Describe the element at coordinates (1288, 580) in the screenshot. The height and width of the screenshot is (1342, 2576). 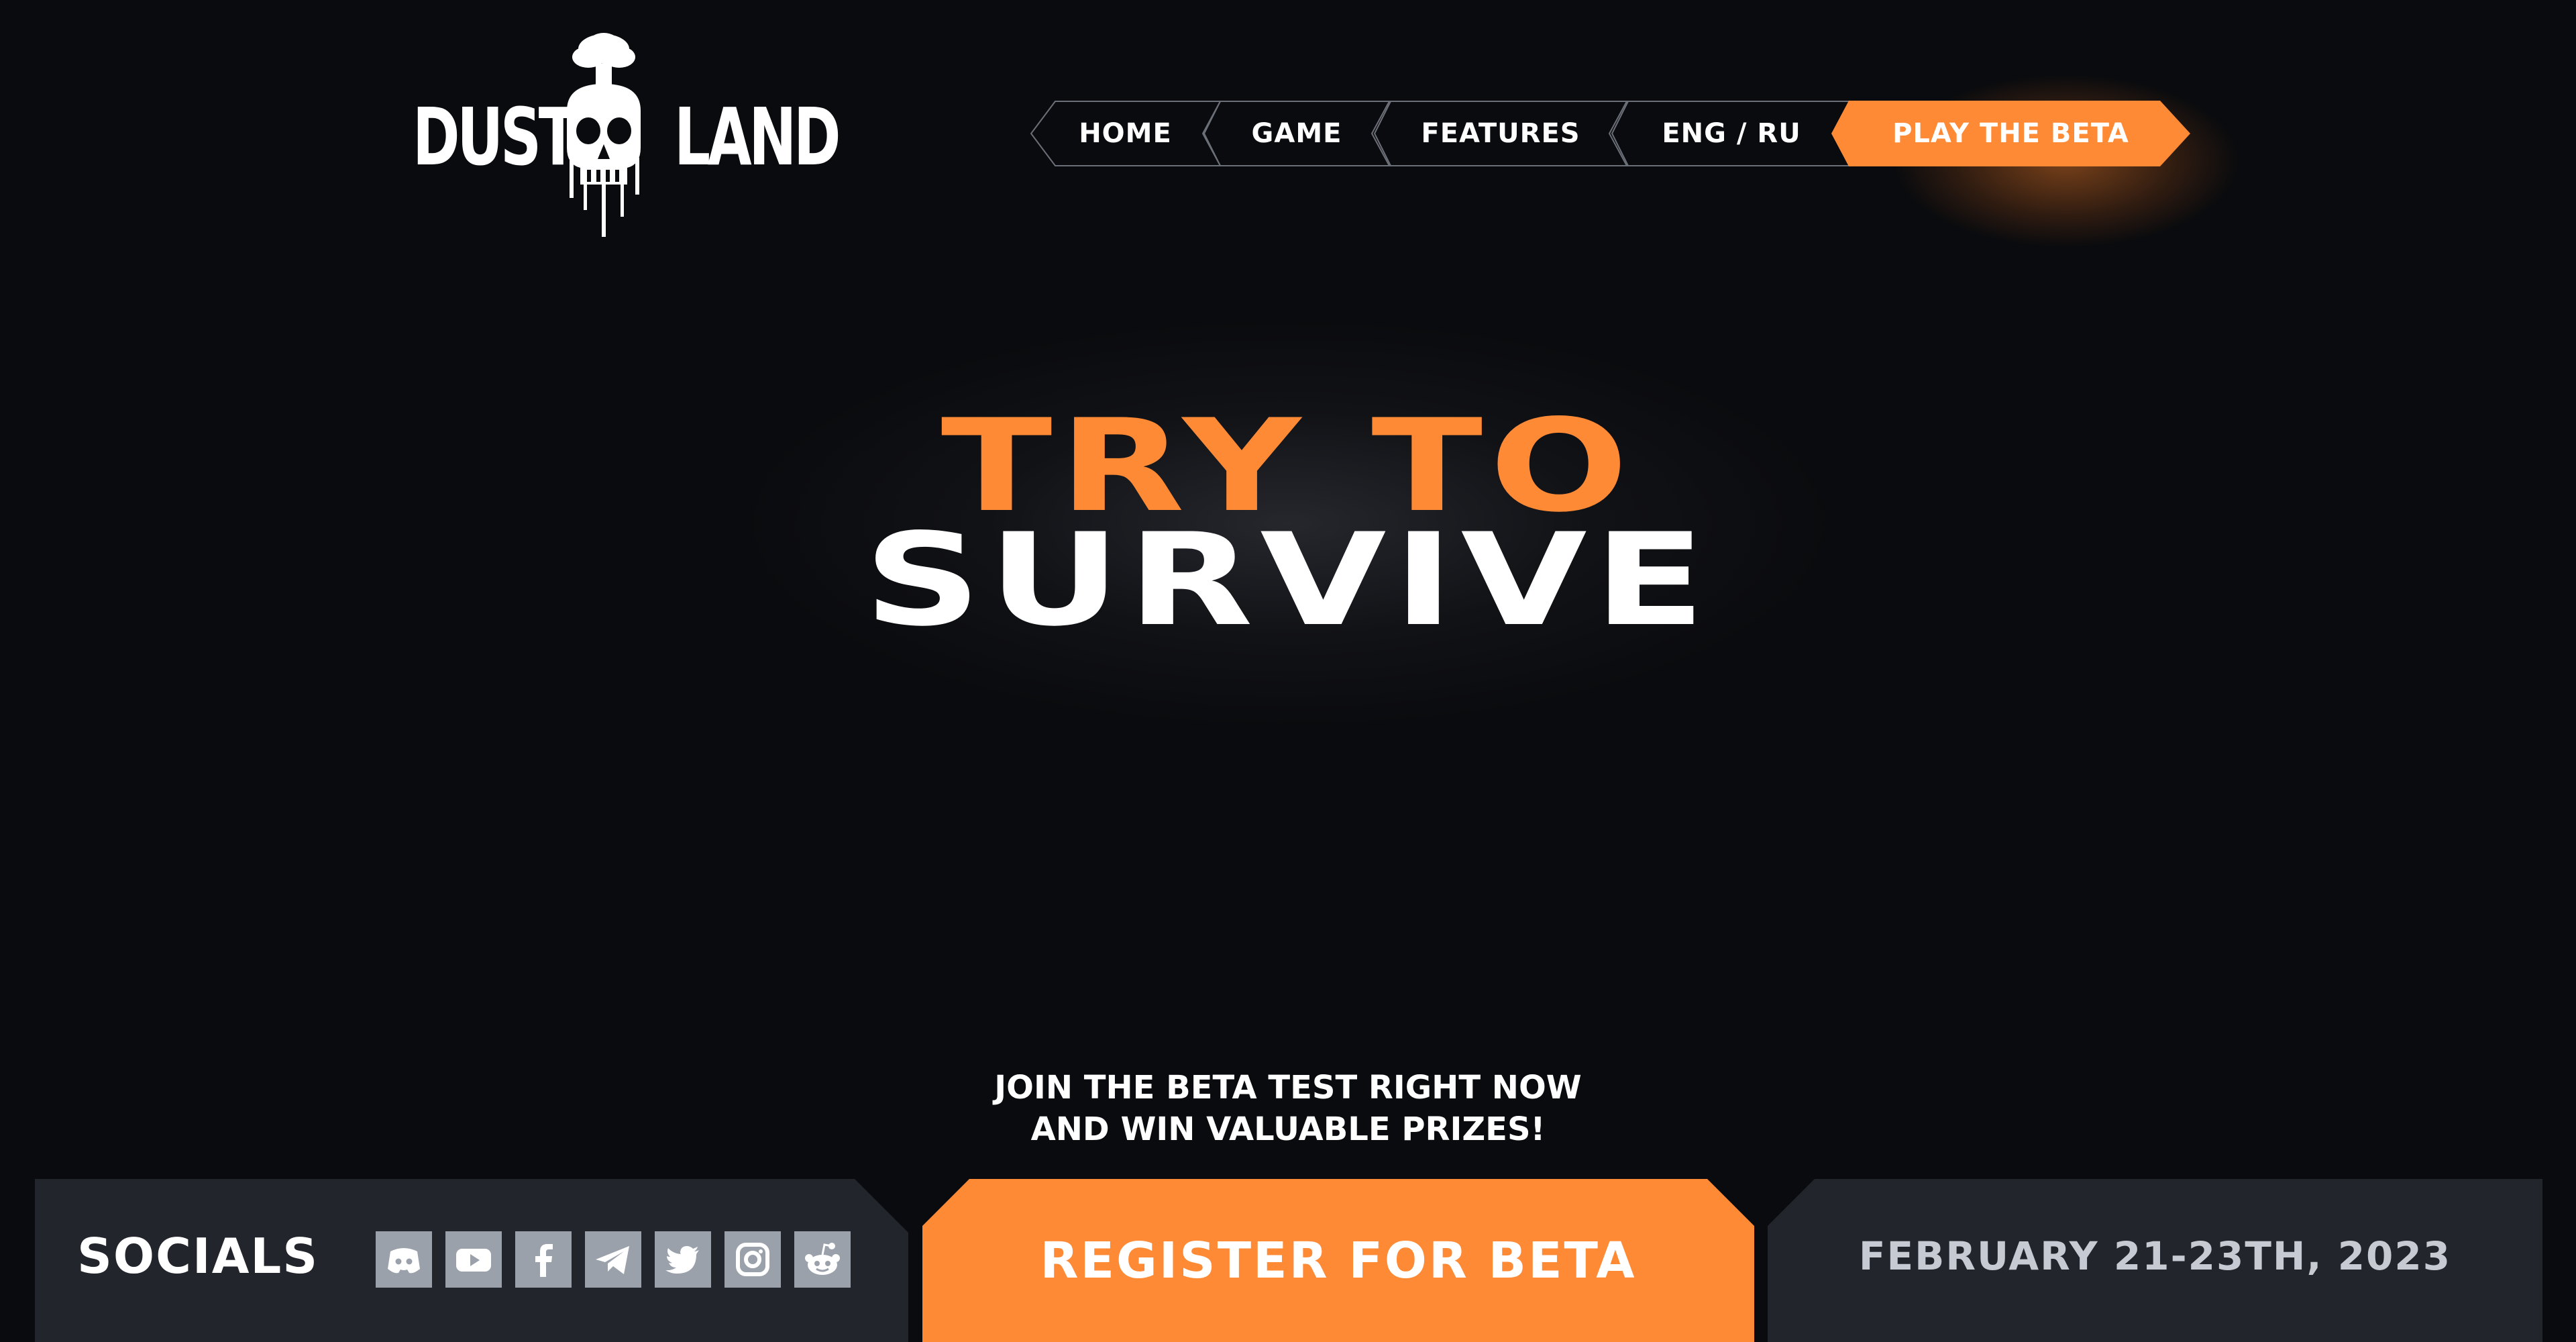
I see `hero-title-line2: SURVIVE` at that location.